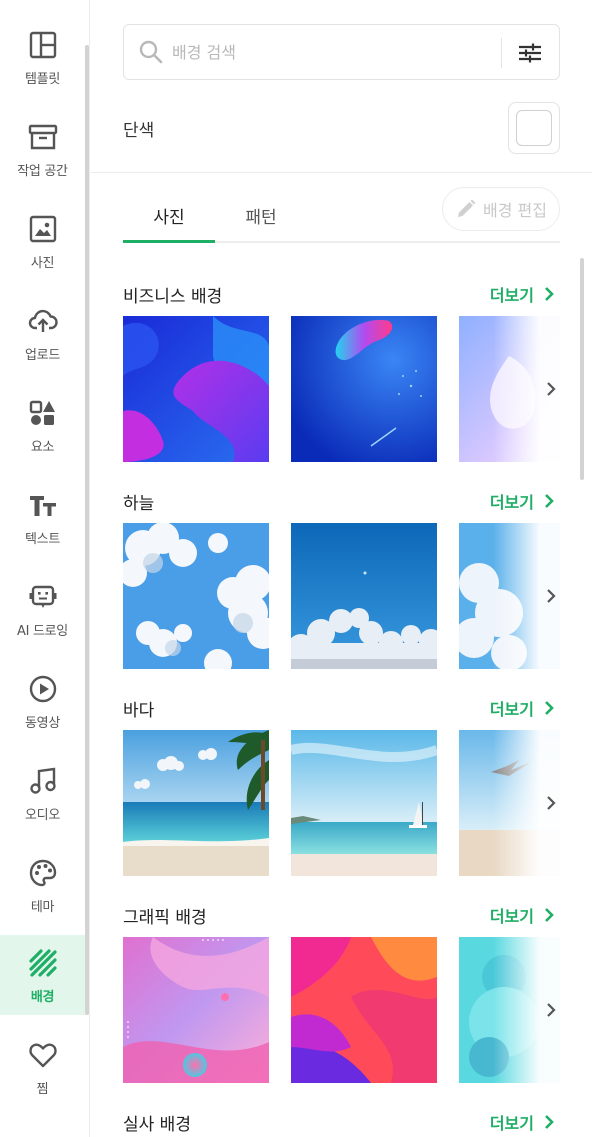 The image size is (592, 1137). I want to click on nav-label: 작업 공간, so click(42, 171).